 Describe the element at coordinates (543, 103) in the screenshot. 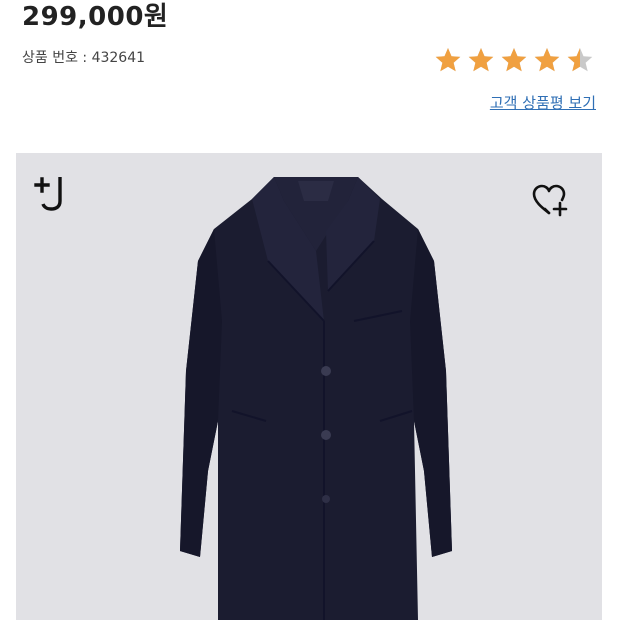

I see `customer-reviews-link: 고객 상품평 보기` at that location.